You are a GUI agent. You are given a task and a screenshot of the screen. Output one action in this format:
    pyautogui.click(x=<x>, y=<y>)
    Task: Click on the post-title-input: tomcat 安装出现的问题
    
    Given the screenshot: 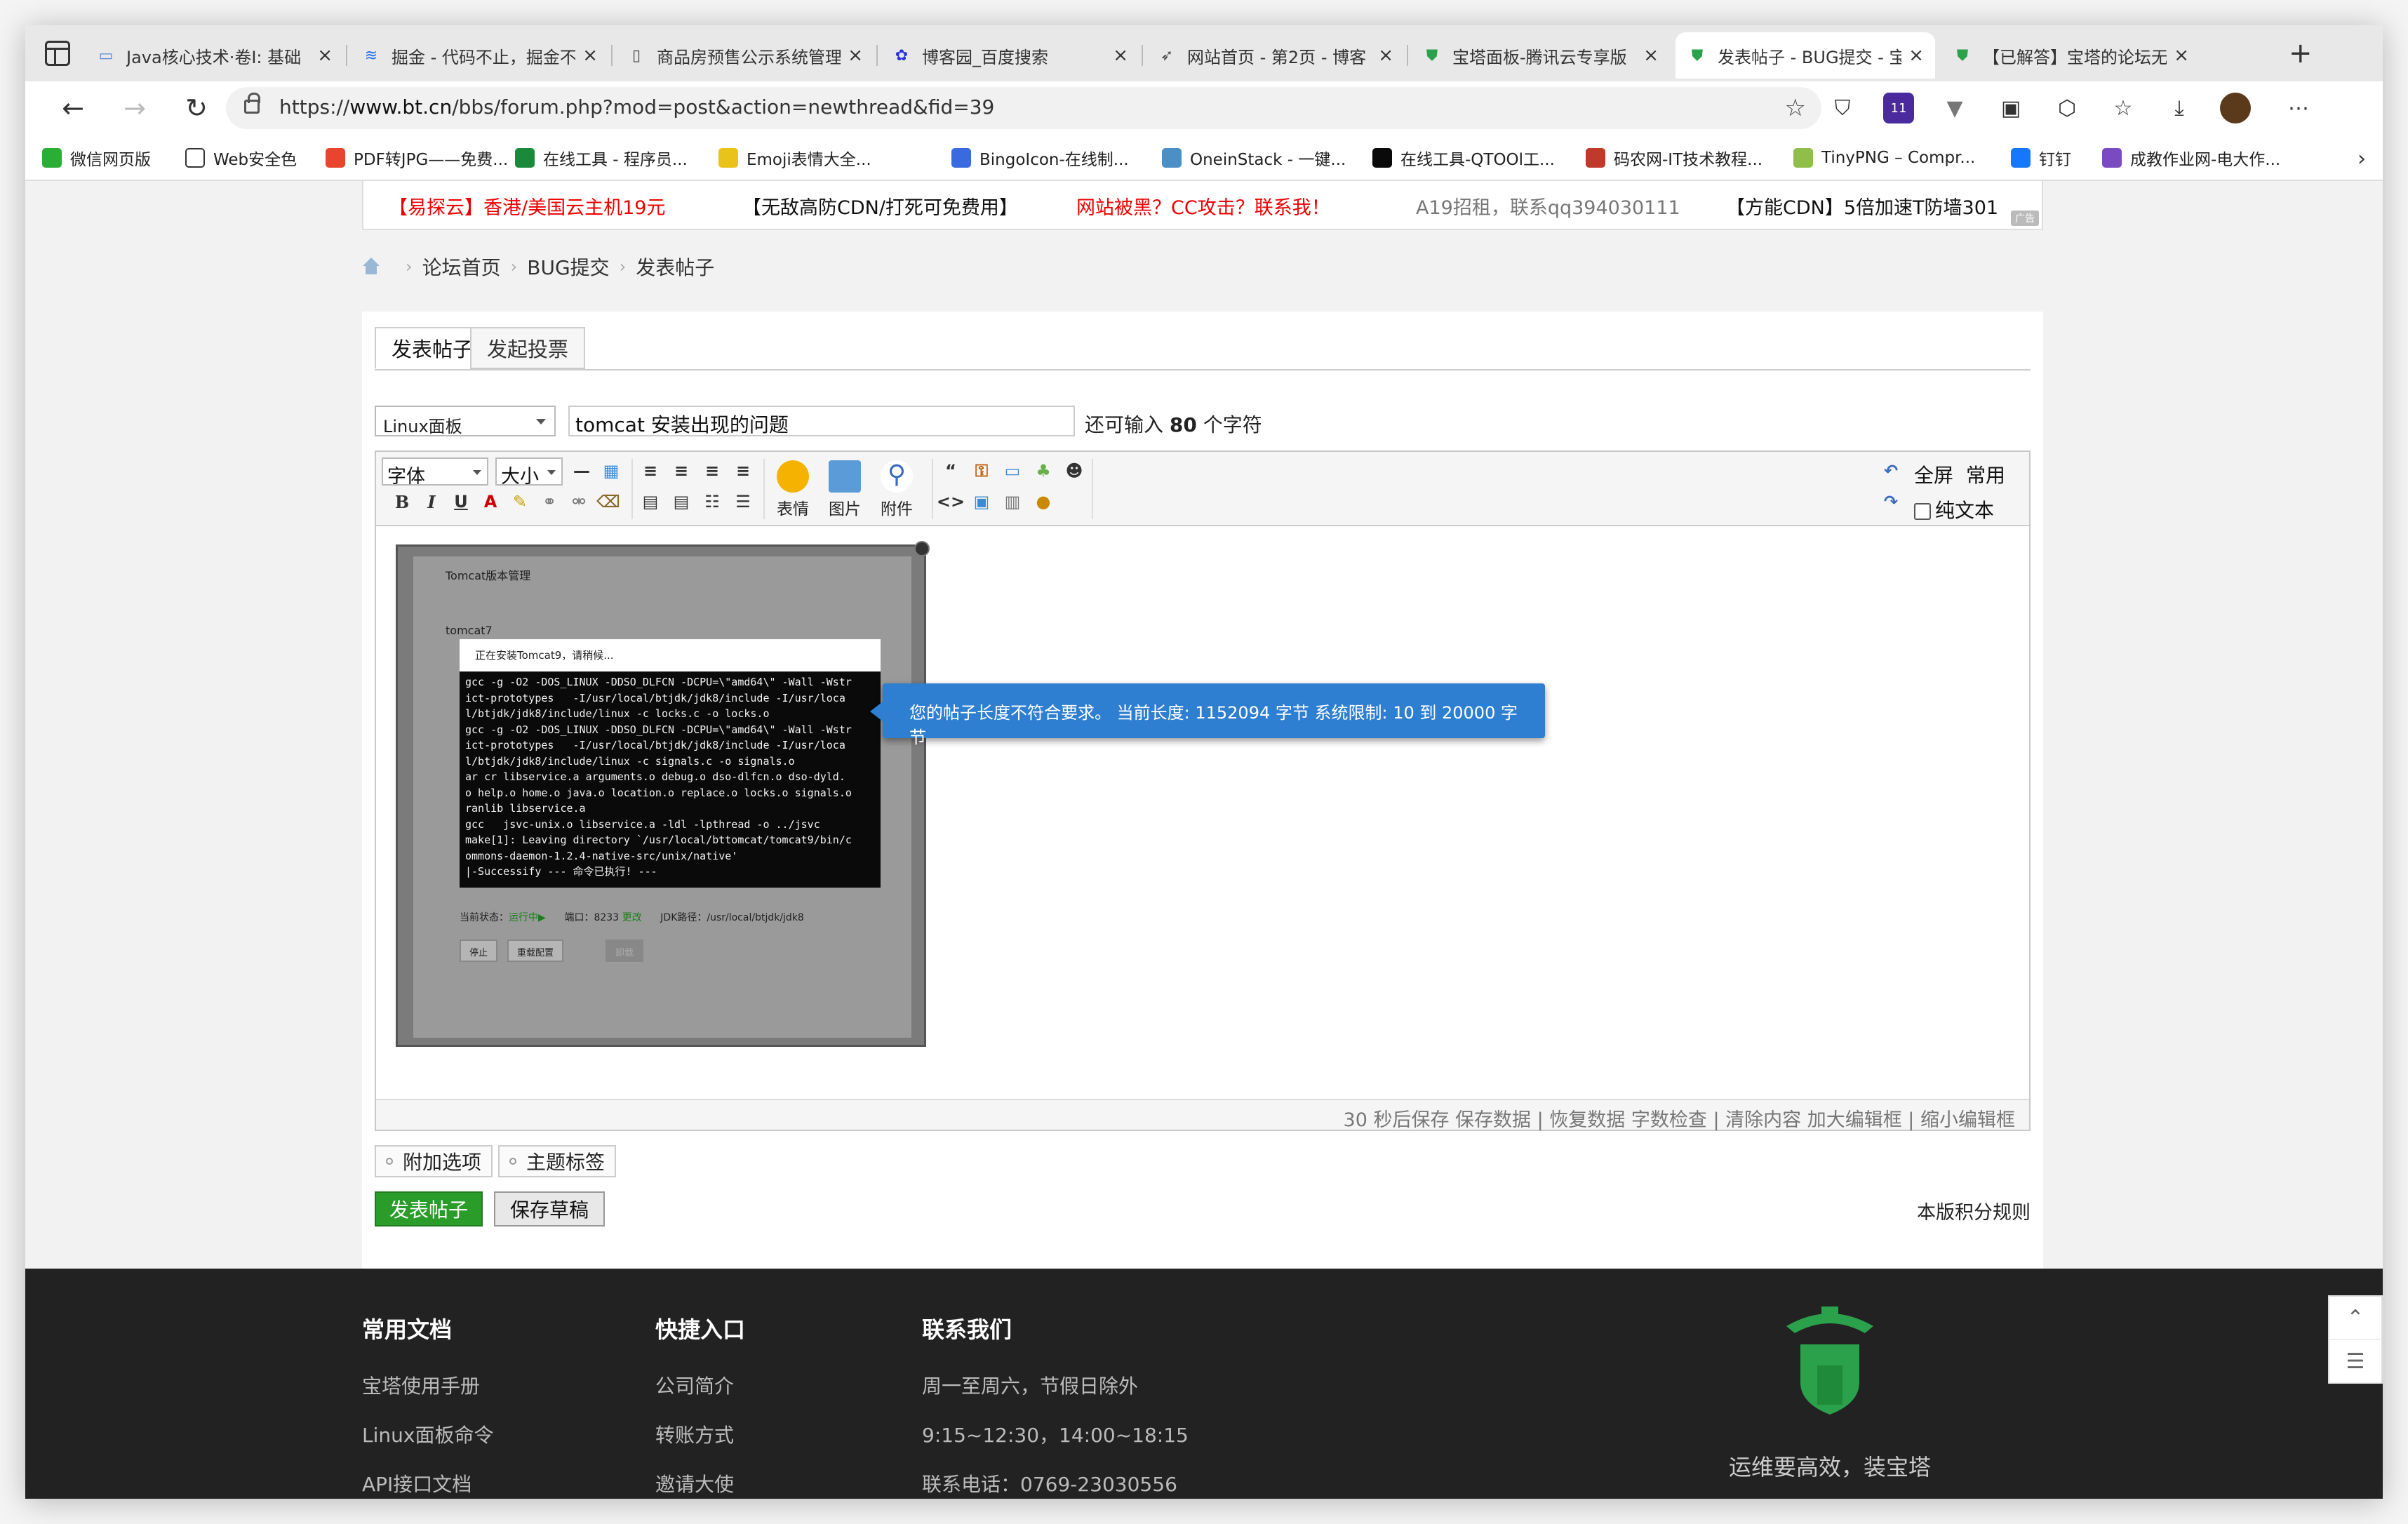 What is the action you would take?
    pyautogui.click(x=821, y=421)
    